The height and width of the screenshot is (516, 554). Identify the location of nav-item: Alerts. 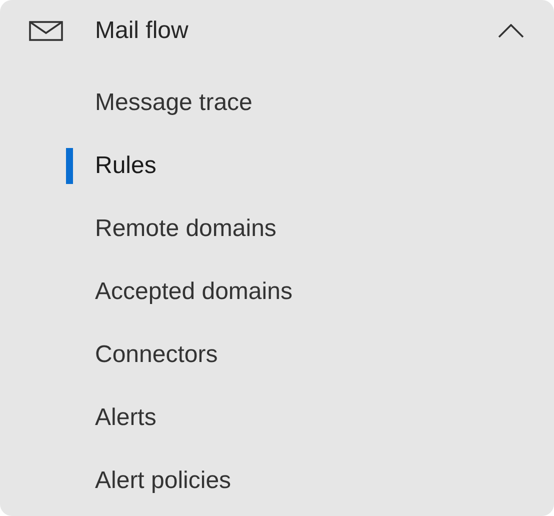
(125, 418).